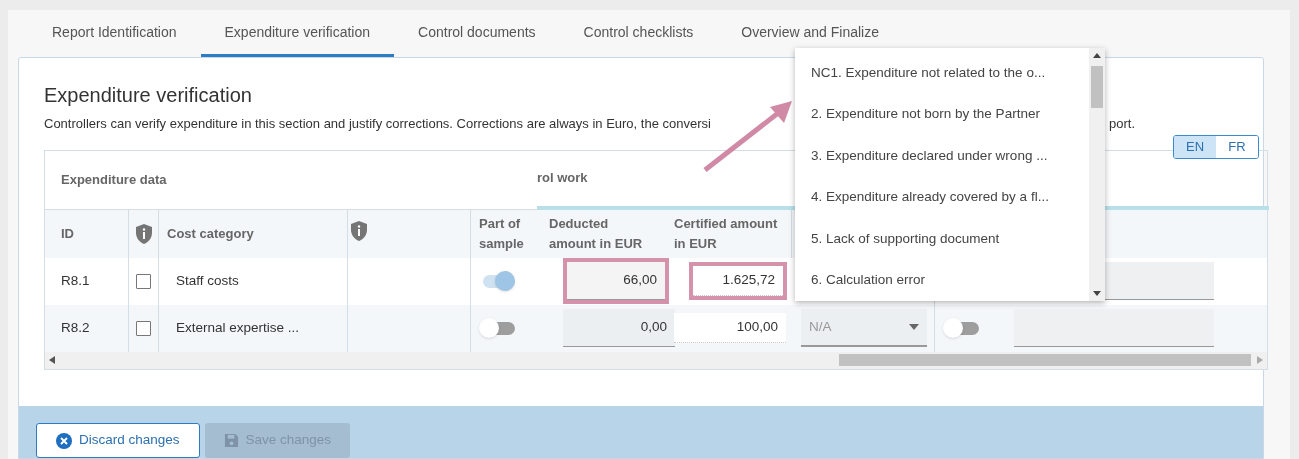 The image size is (1299, 459). Describe the element at coordinates (1260, 360) in the screenshot. I see `scroll-right-icon` at that location.